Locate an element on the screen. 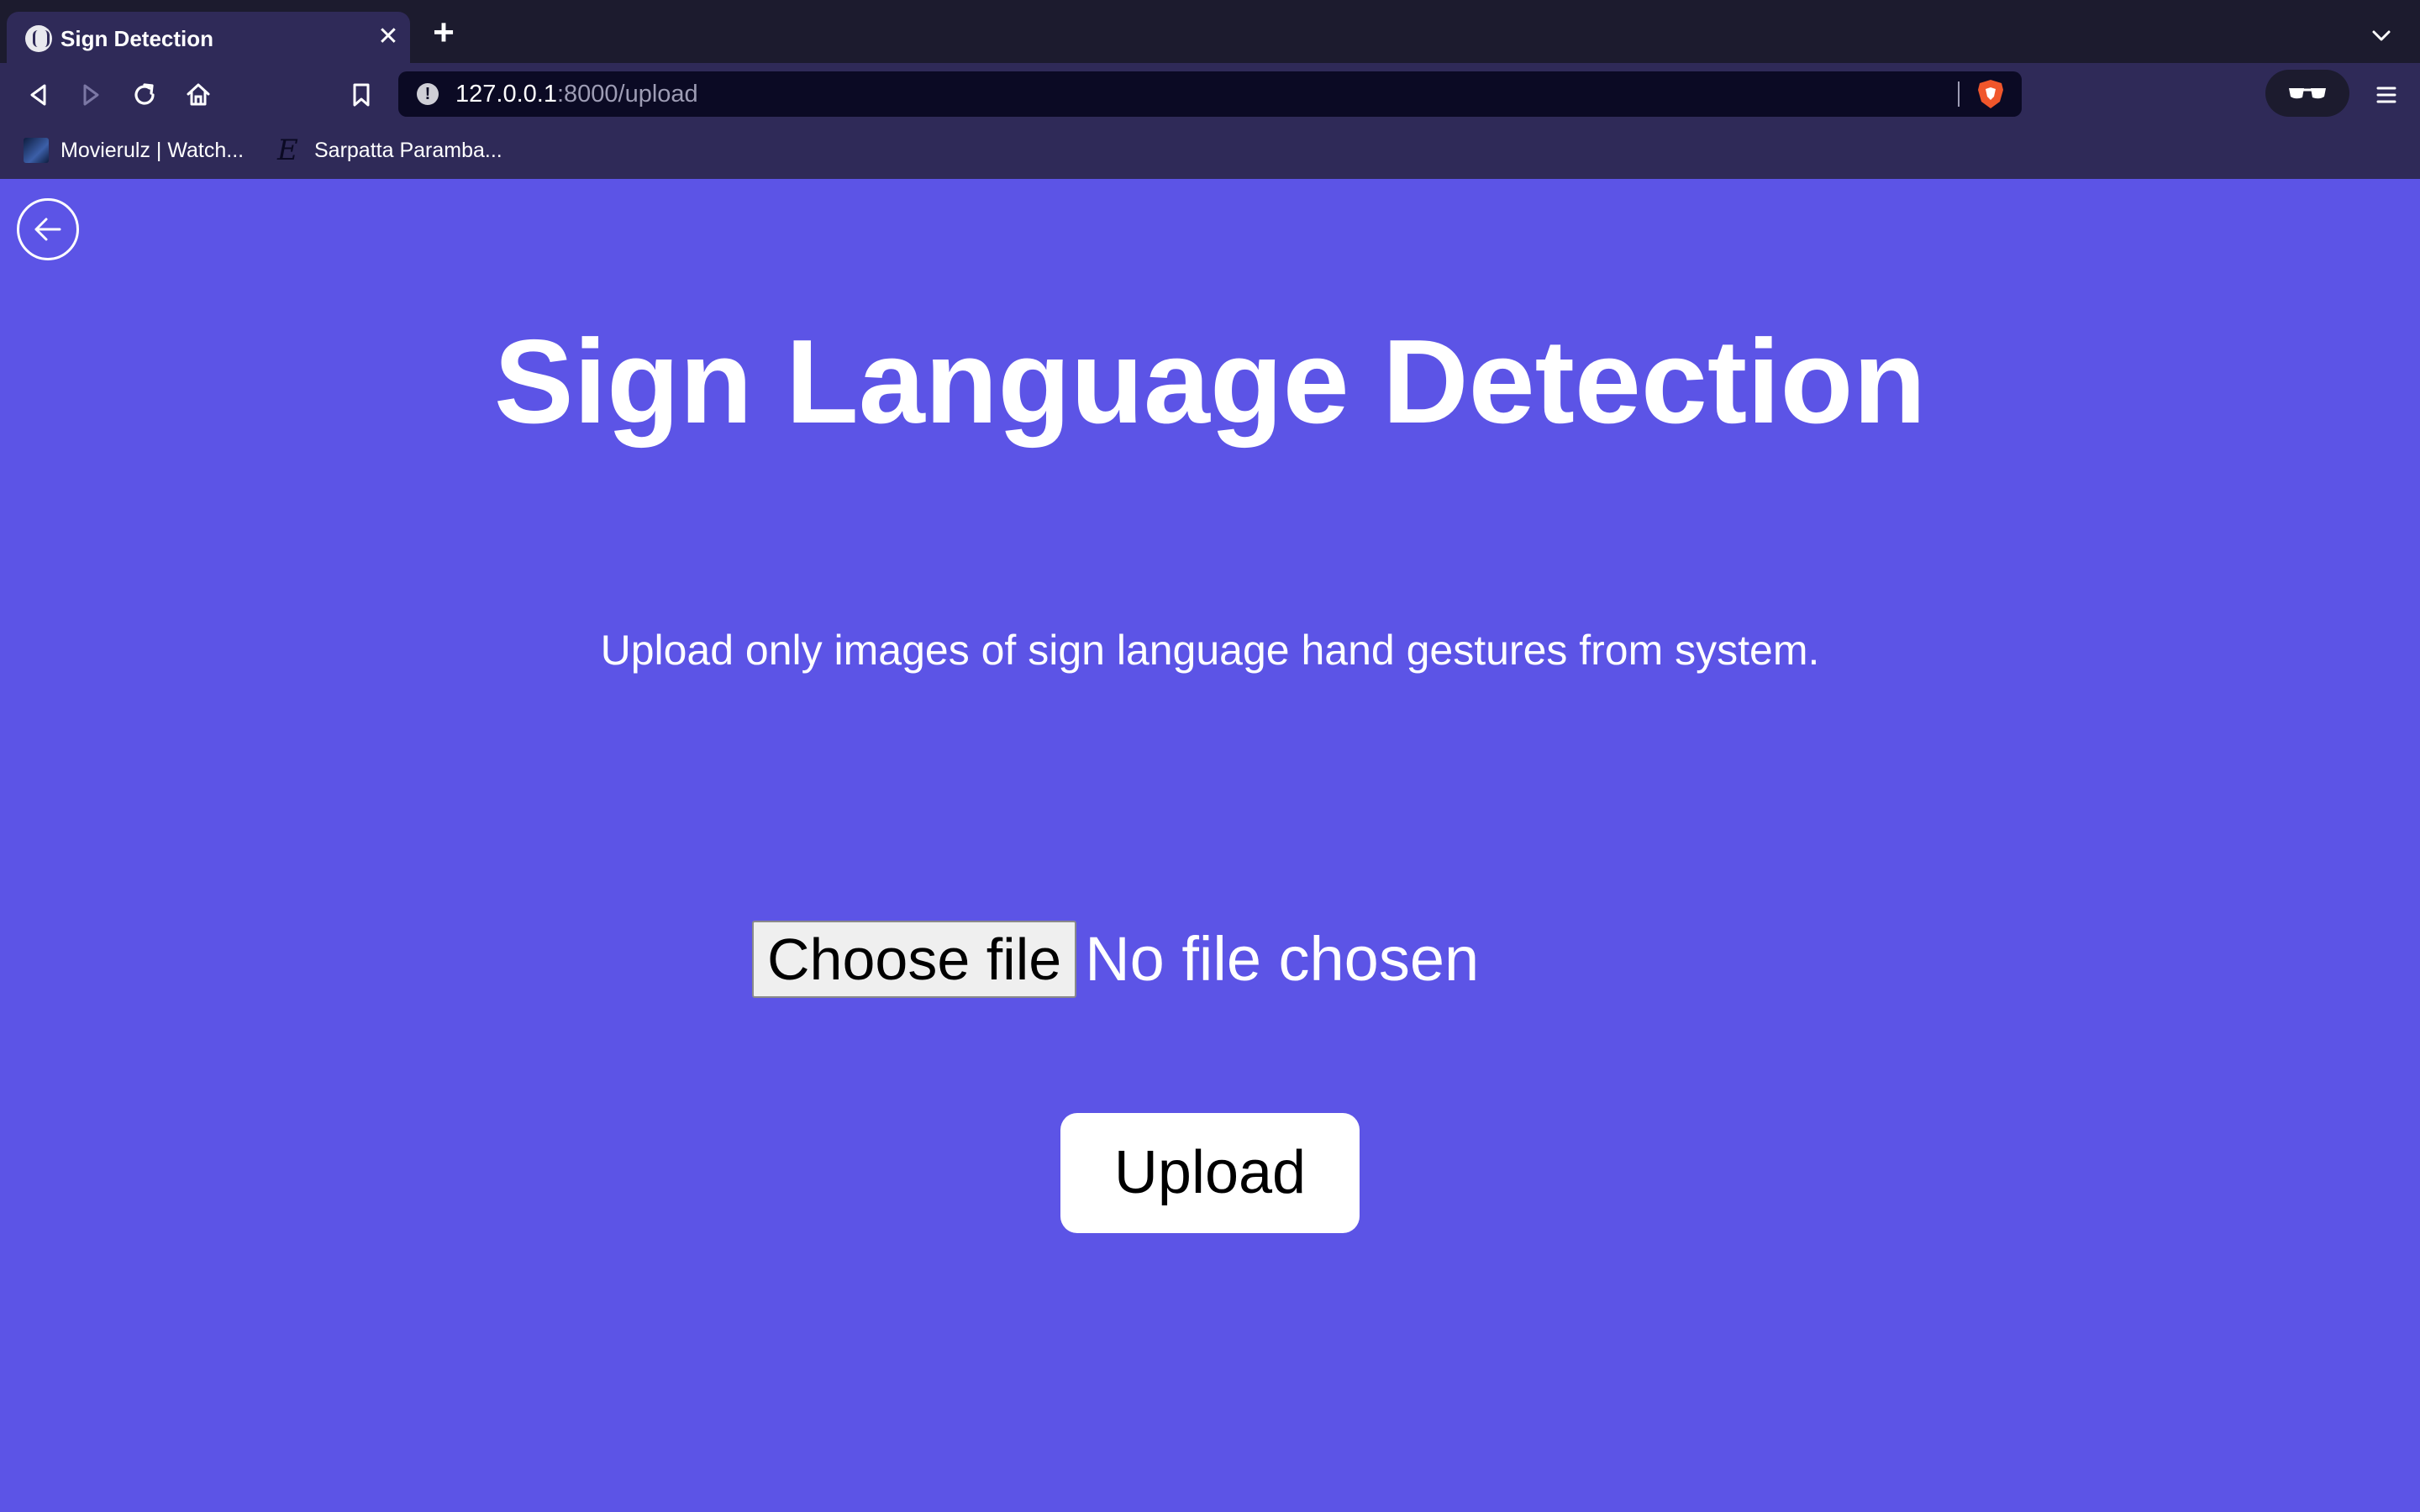  page-title: Sign Language Detection is located at coordinates (1210, 382).